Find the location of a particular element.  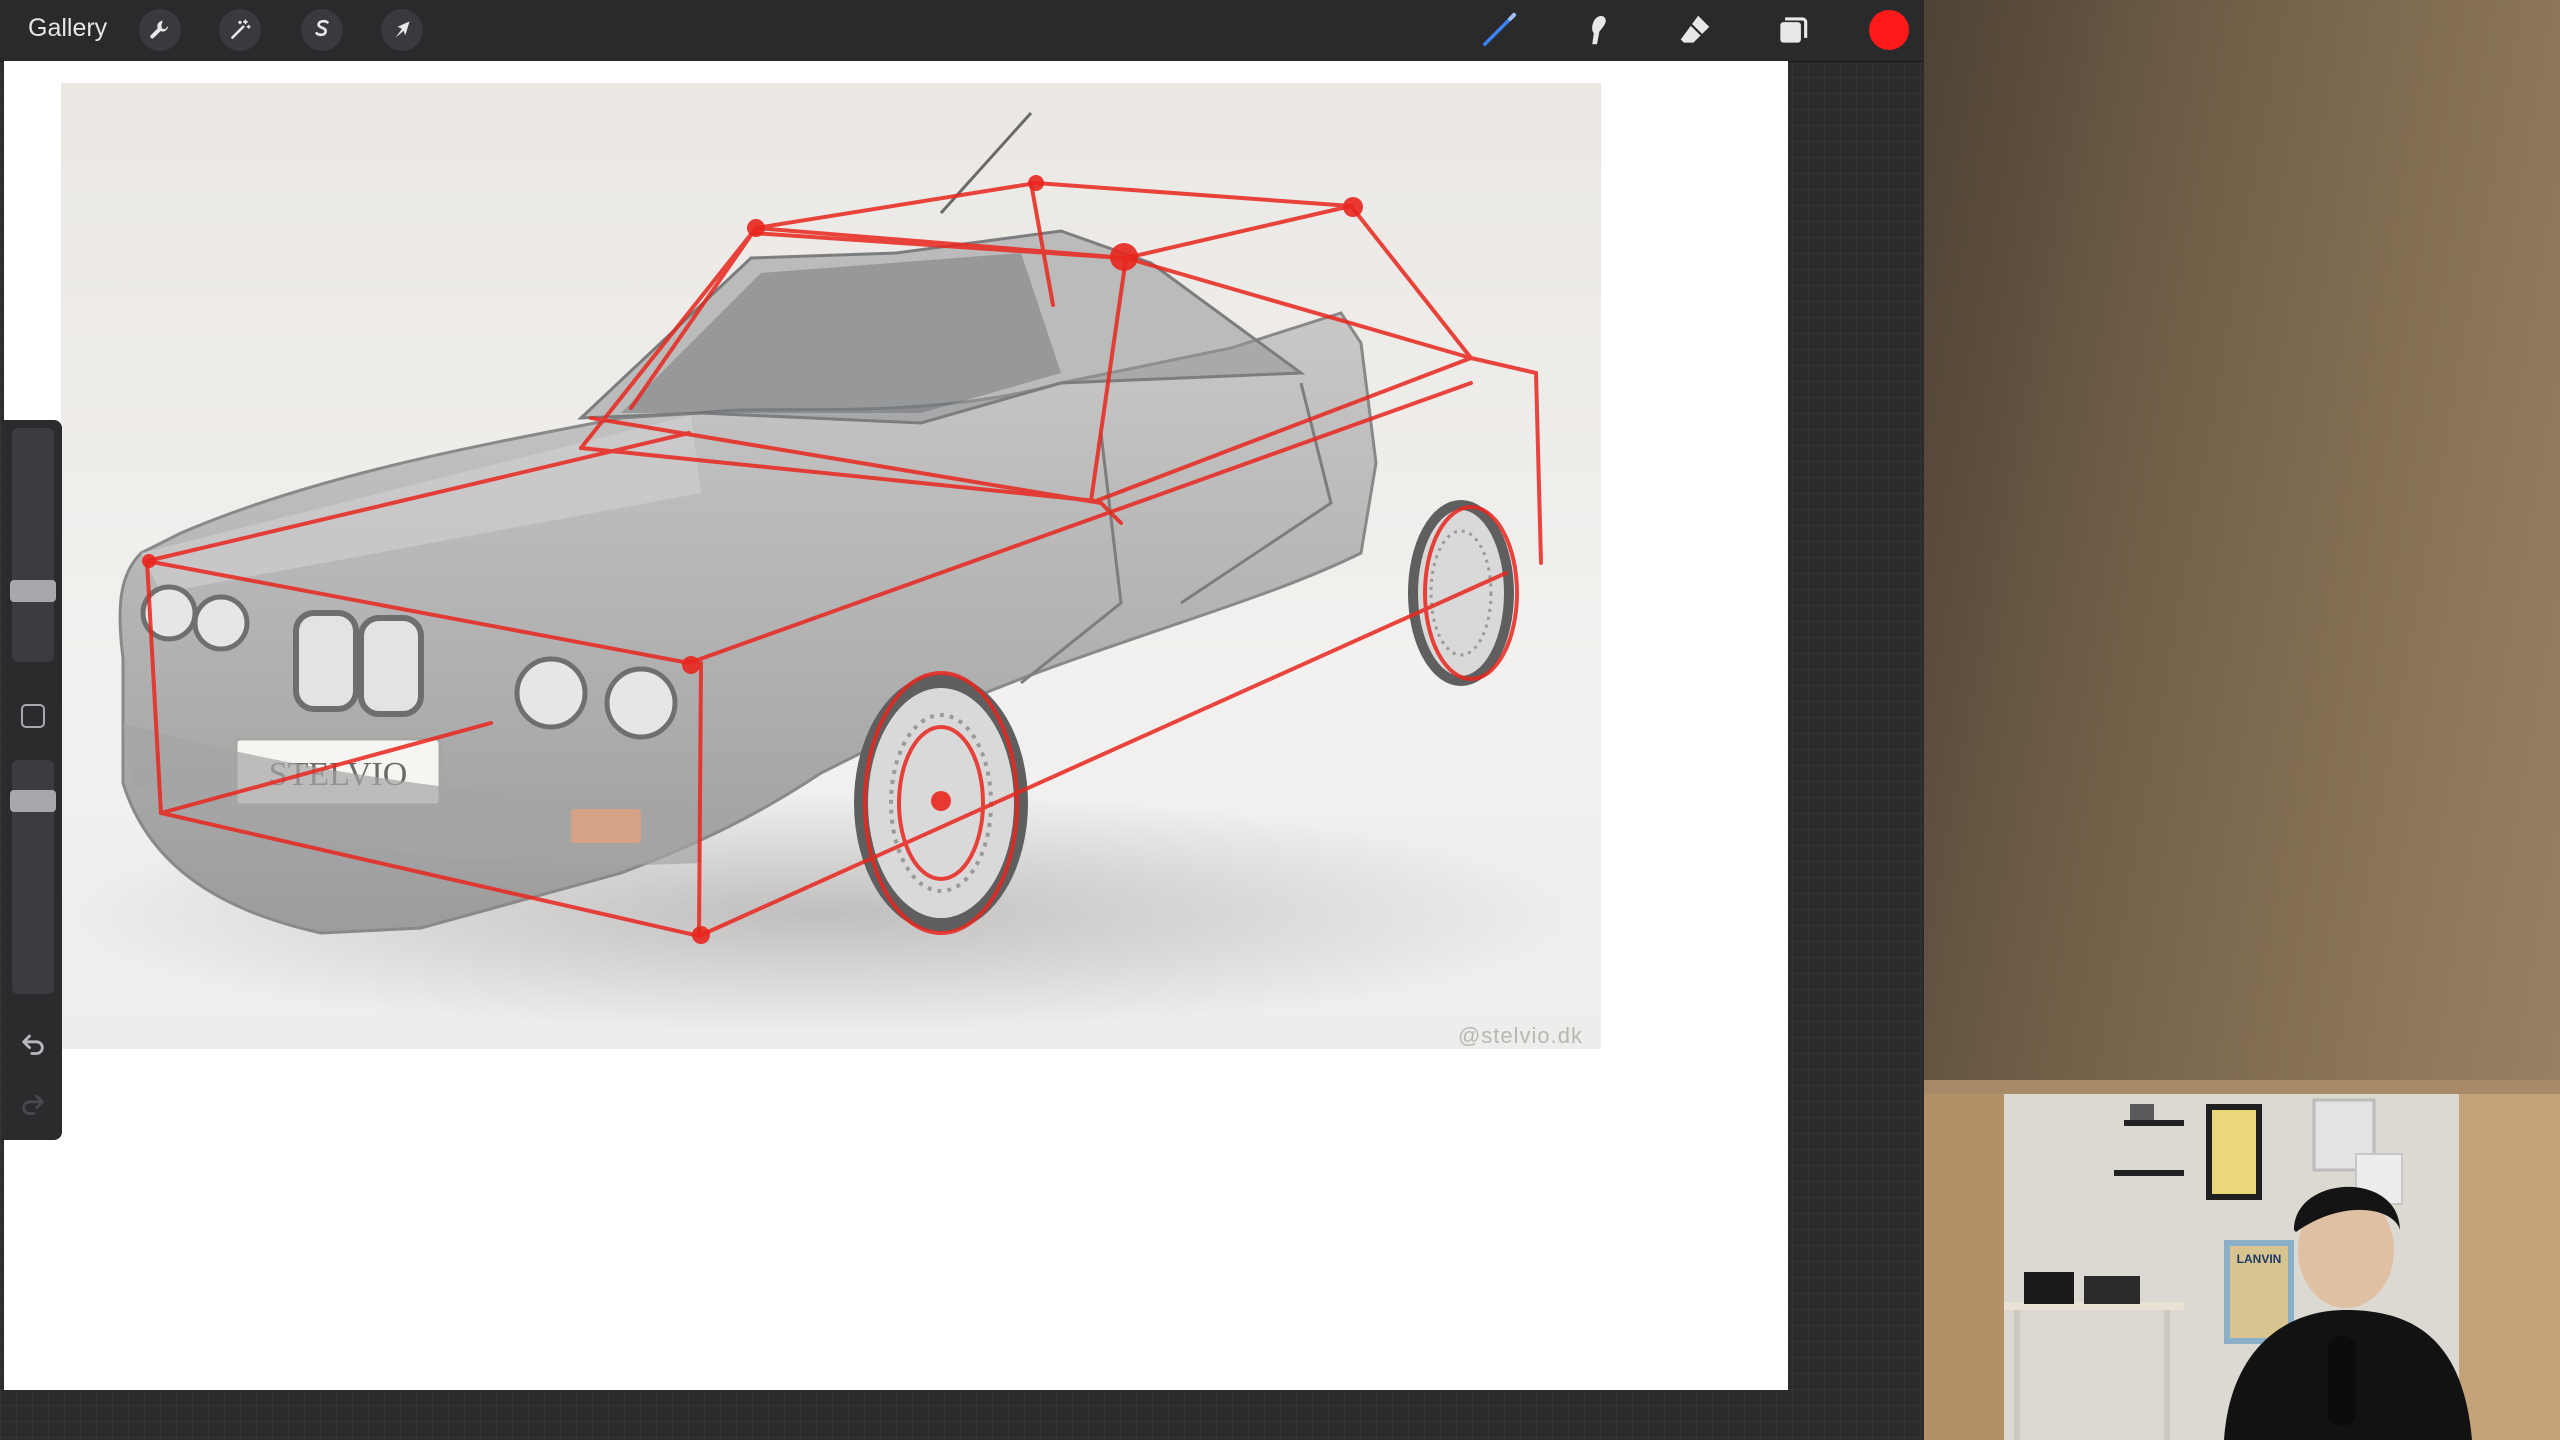

wrench-icon is located at coordinates (159, 29).